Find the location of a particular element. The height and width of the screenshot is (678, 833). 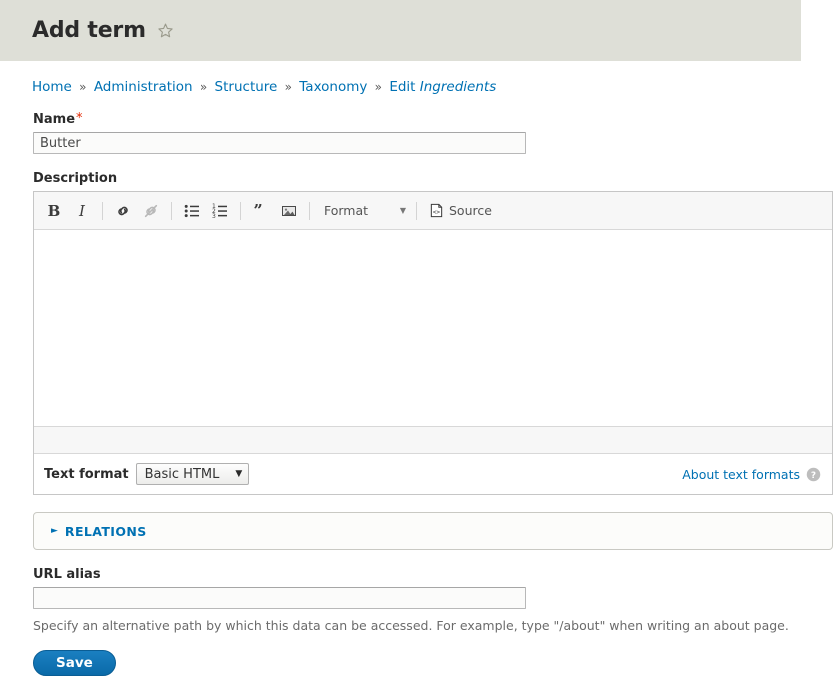

source-button: <> Source is located at coordinates (460, 211).